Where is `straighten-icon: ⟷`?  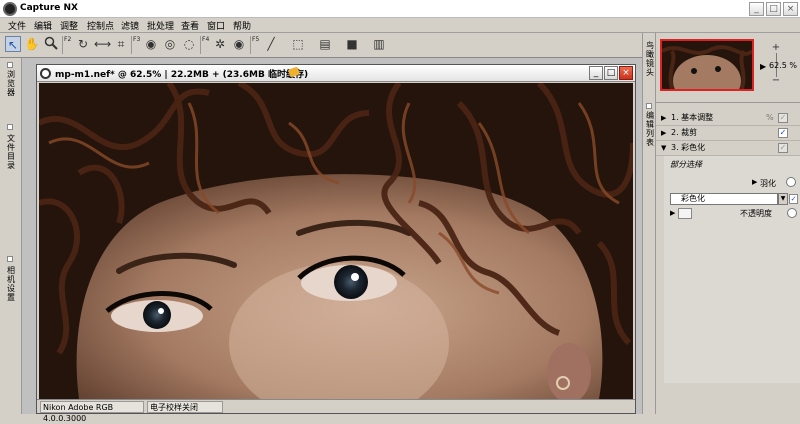
straighten-icon: ⟷ is located at coordinates (102, 44).